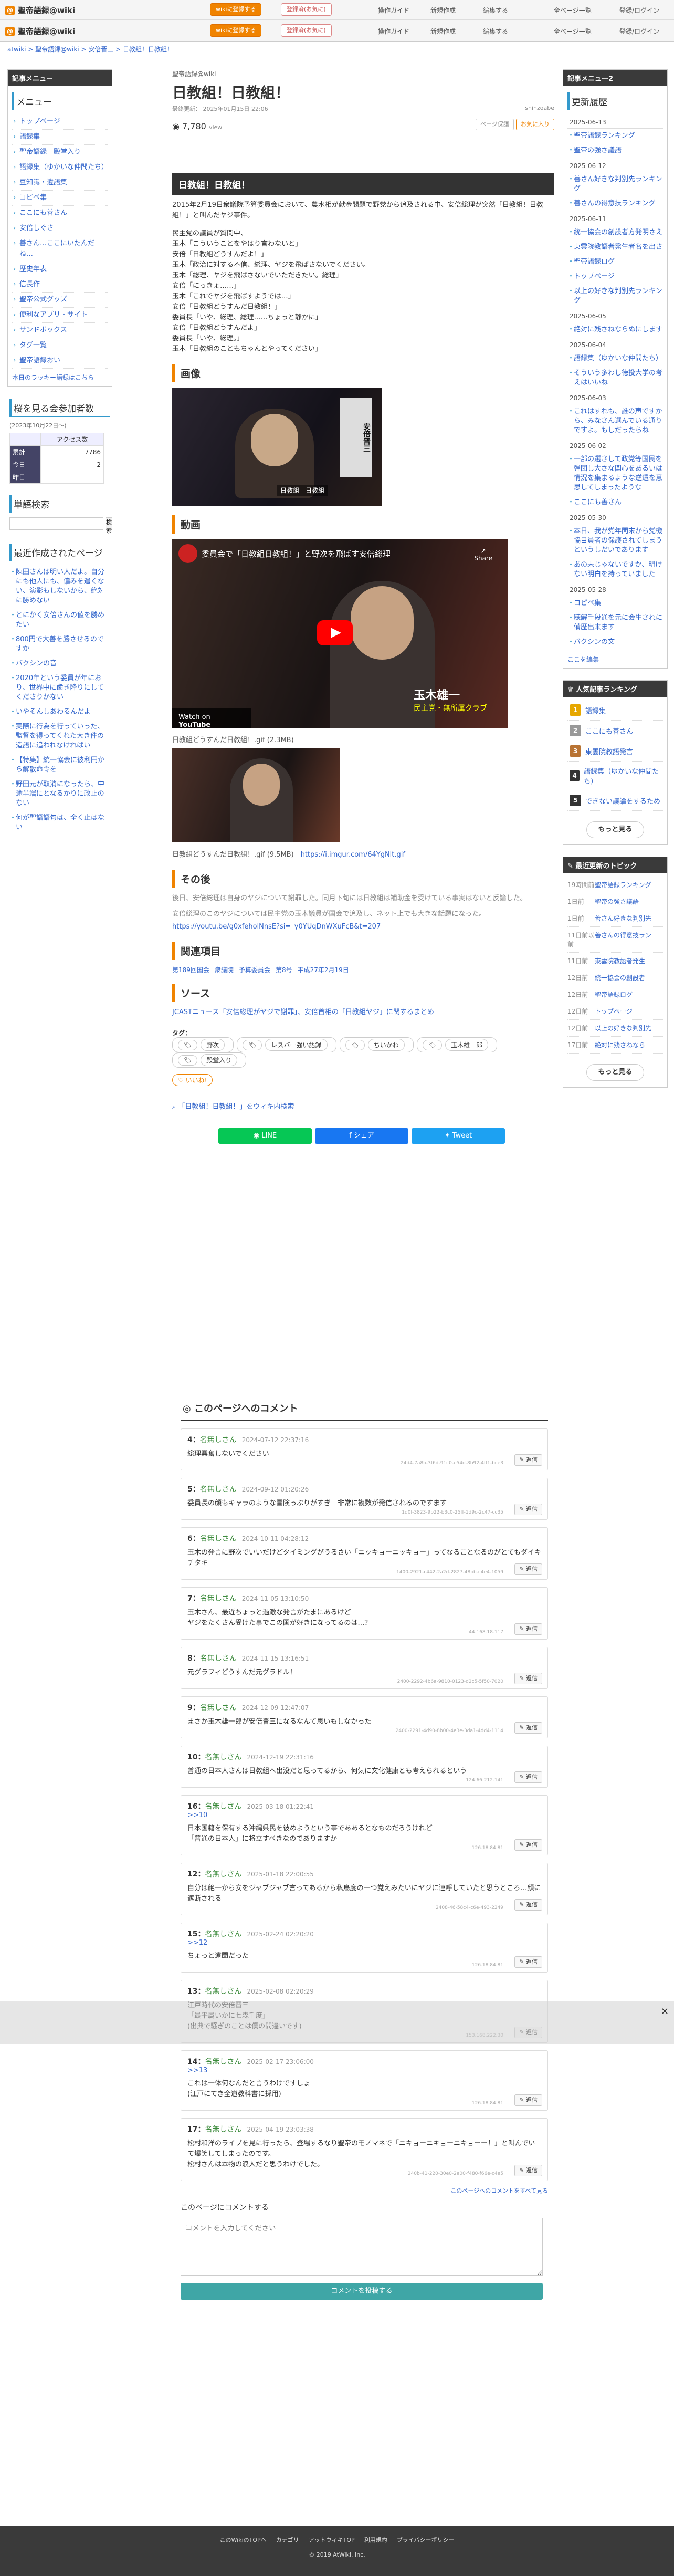 The width and height of the screenshot is (674, 2576). I want to click on guide-link-2: 操作ガイド, so click(393, 31).